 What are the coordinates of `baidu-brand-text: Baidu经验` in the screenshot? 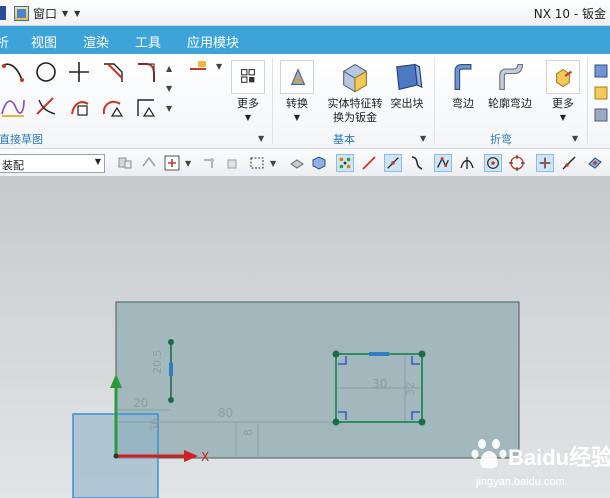 It's located at (559, 457).